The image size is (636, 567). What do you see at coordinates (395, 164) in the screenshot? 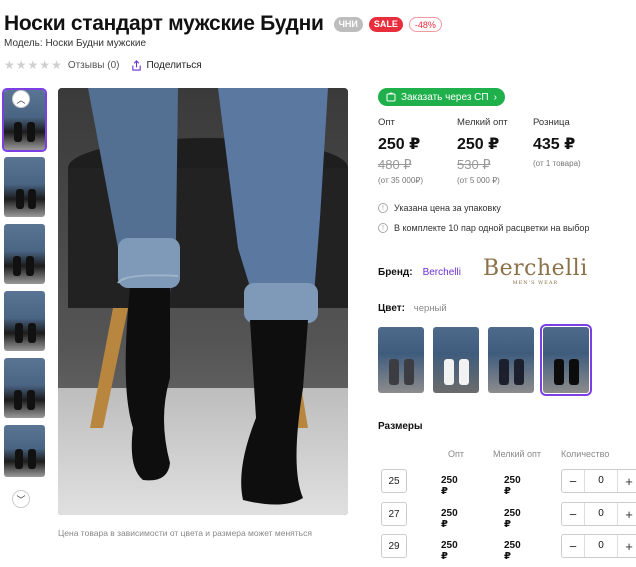
I see `price-old: 480 ₽` at bounding box center [395, 164].